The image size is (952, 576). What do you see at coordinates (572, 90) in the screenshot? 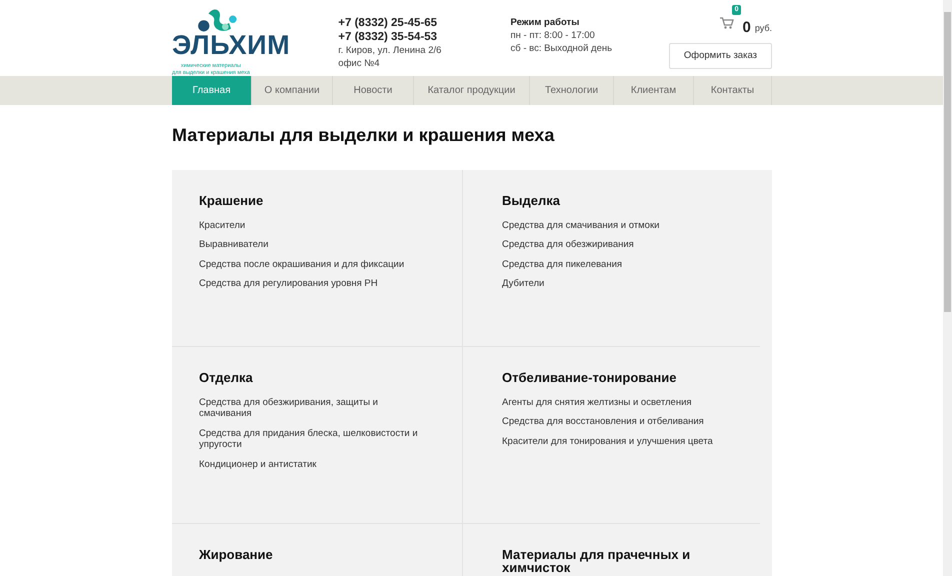
I see `nav-tab: Технологии` at bounding box center [572, 90].